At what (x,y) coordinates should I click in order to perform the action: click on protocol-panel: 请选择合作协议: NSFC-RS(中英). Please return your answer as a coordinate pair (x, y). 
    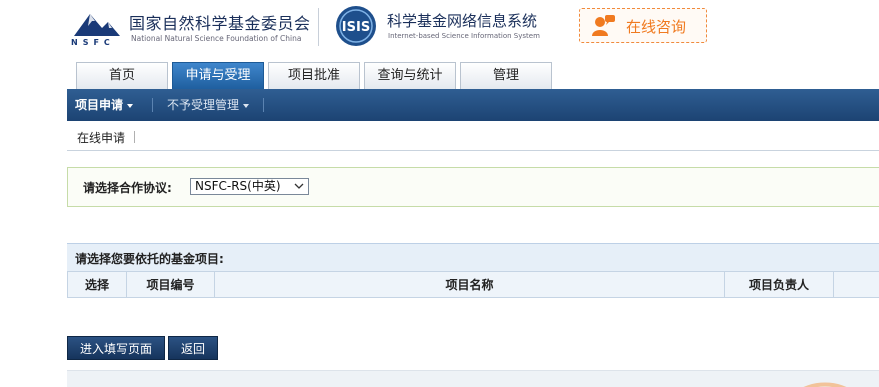
    Looking at the image, I should click on (473, 187).